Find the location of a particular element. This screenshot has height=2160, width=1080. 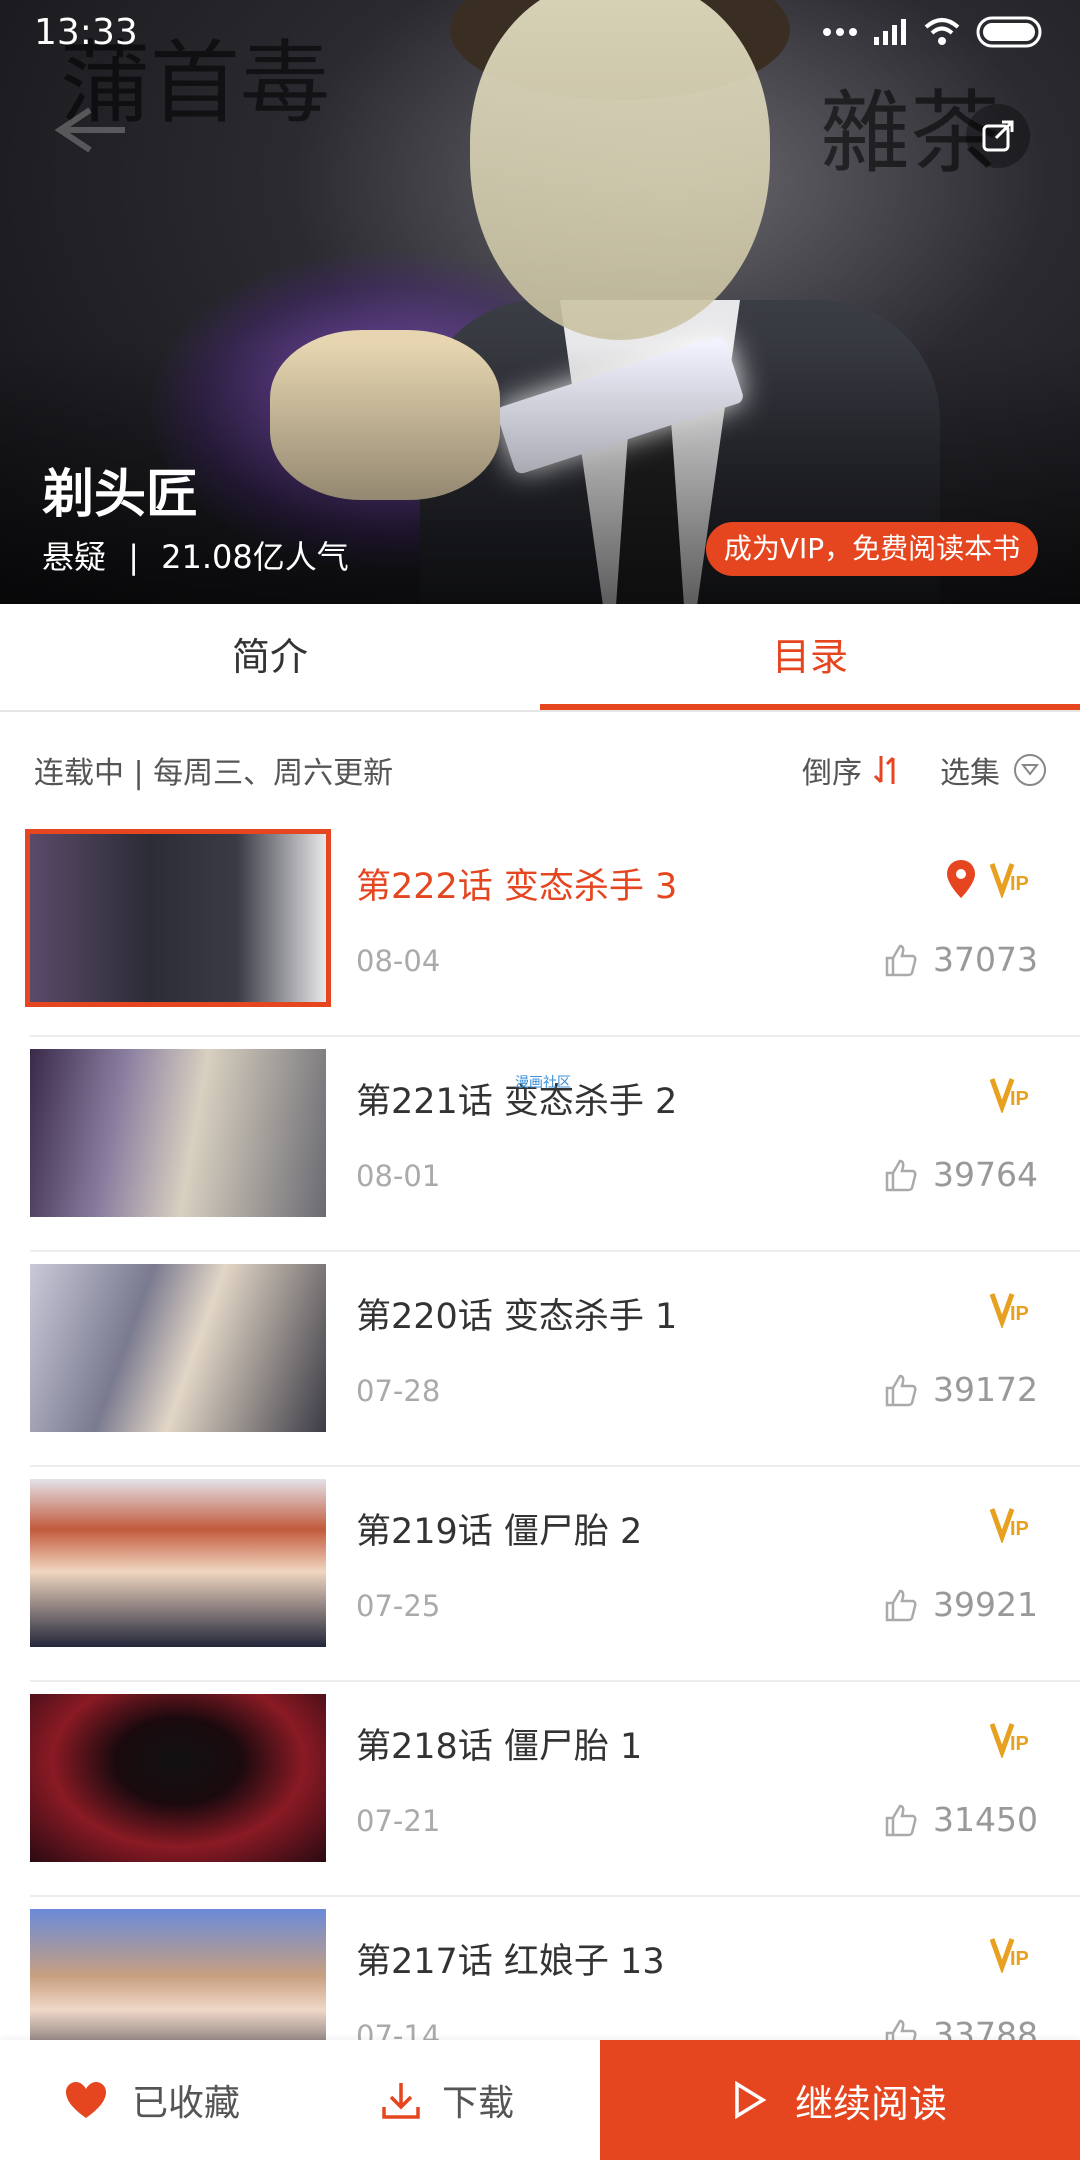

episode-date: 07-25 is located at coordinates (398, 1606).